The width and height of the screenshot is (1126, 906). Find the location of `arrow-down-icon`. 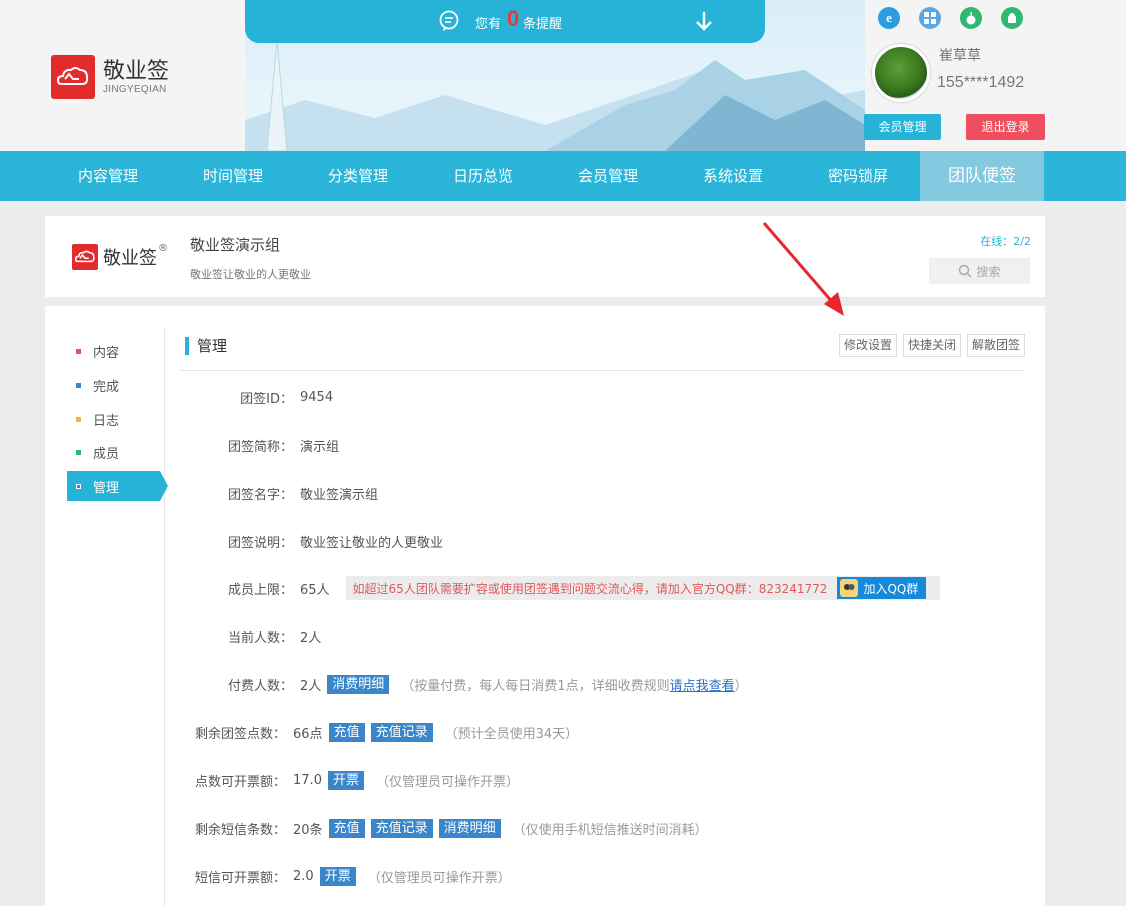

arrow-down-icon is located at coordinates (704, 21).